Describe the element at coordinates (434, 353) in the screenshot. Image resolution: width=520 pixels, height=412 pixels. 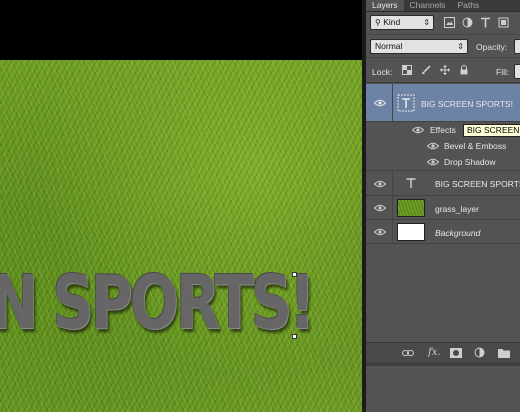
I see `fx-icon: fx.` at that location.